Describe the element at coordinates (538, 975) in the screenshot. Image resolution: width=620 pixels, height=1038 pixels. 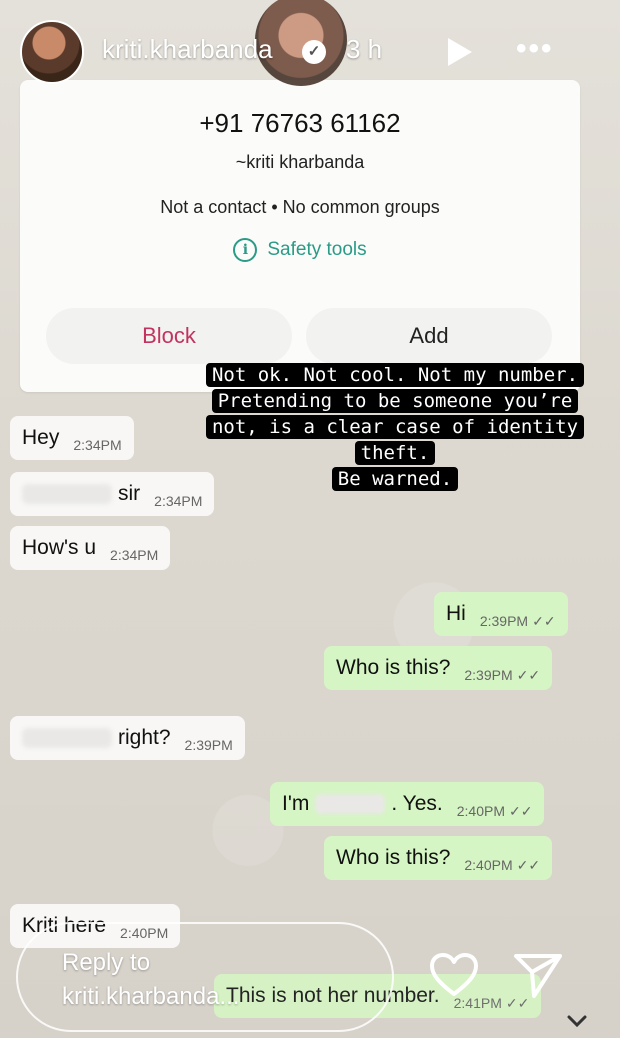
I see `send-icon` at that location.